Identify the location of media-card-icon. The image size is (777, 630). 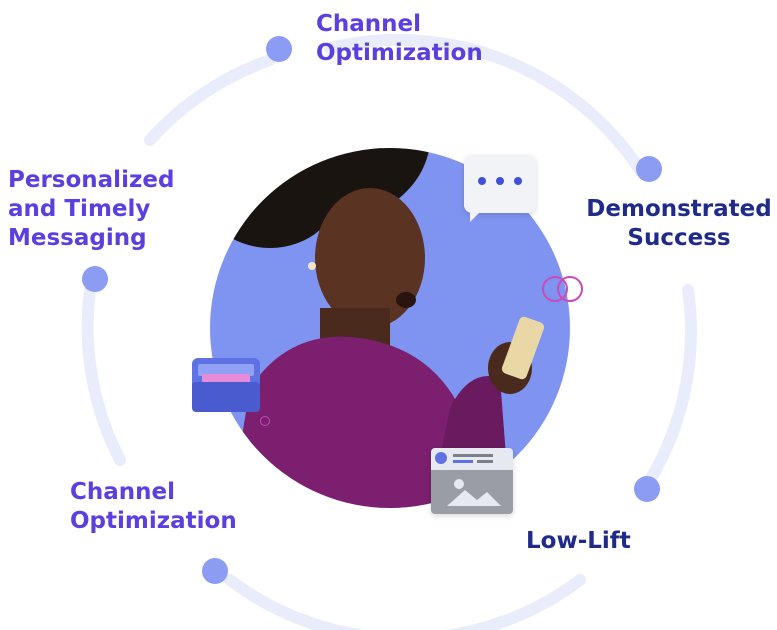
(472, 481).